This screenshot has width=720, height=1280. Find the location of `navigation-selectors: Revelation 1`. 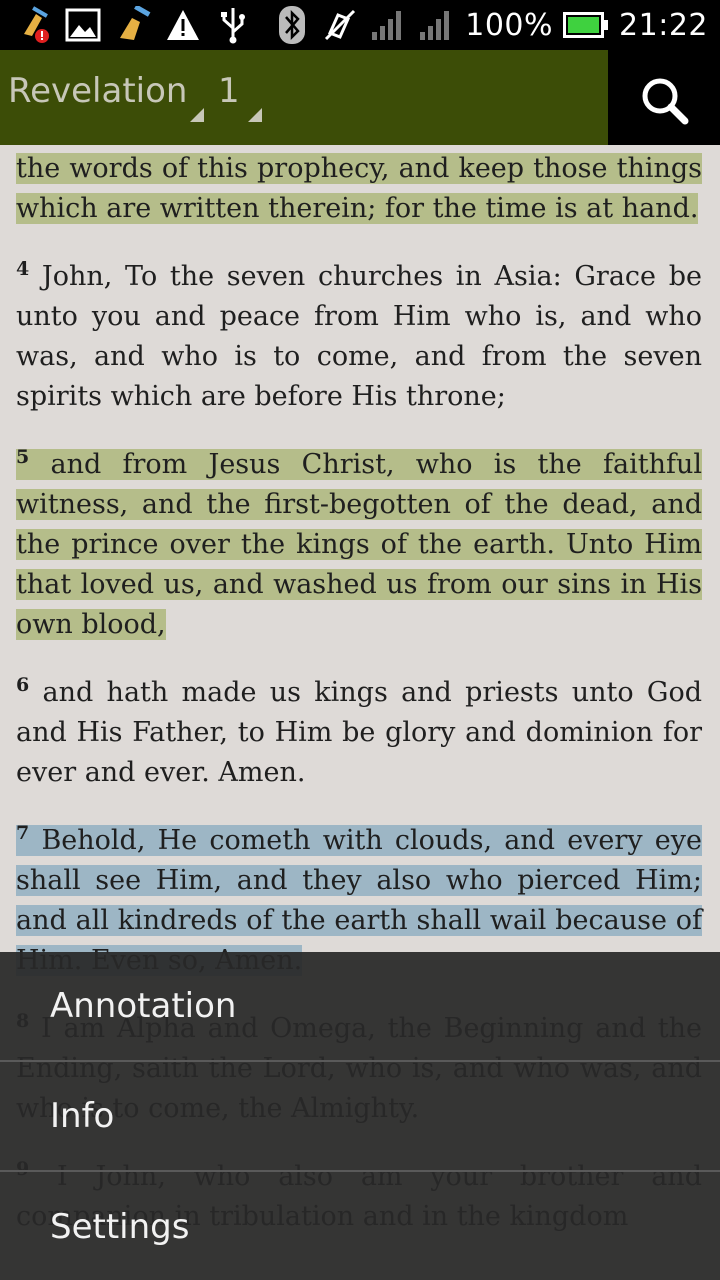

navigation-selectors: Revelation 1 is located at coordinates (304, 97).